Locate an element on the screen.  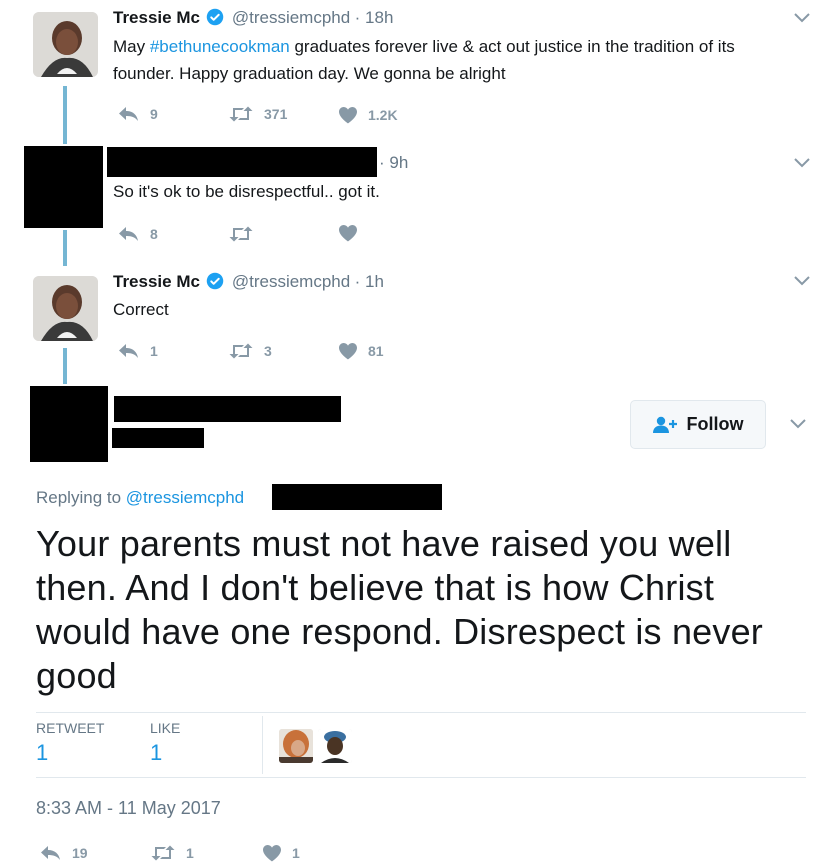
main-retweet-action: 1 is located at coordinates (172, 853).